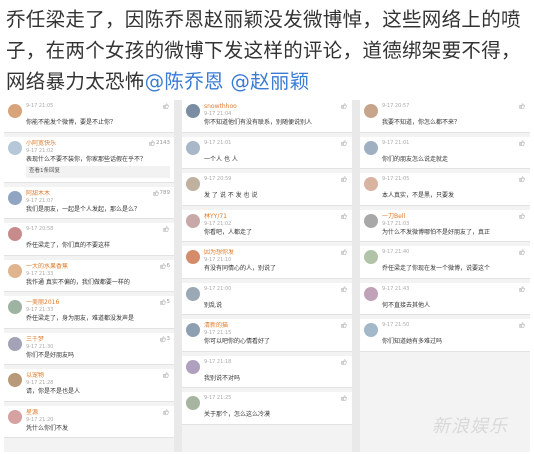 The height and width of the screenshot is (454, 534). What do you see at coordinates (159, 143) in the screenshot?
I see `like-button: 2143` at bounding box center [159, 143].